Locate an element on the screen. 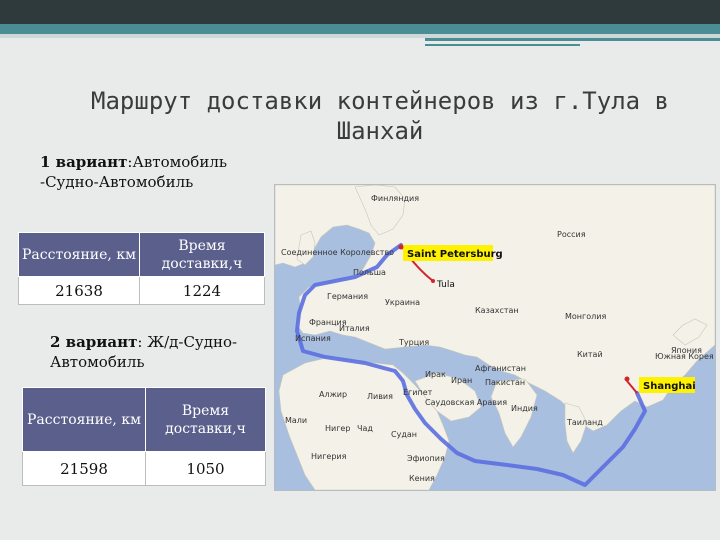 This screenshot has width=720, height=540. country-label-algeria: Алжир is located at coordinates (333, 394).